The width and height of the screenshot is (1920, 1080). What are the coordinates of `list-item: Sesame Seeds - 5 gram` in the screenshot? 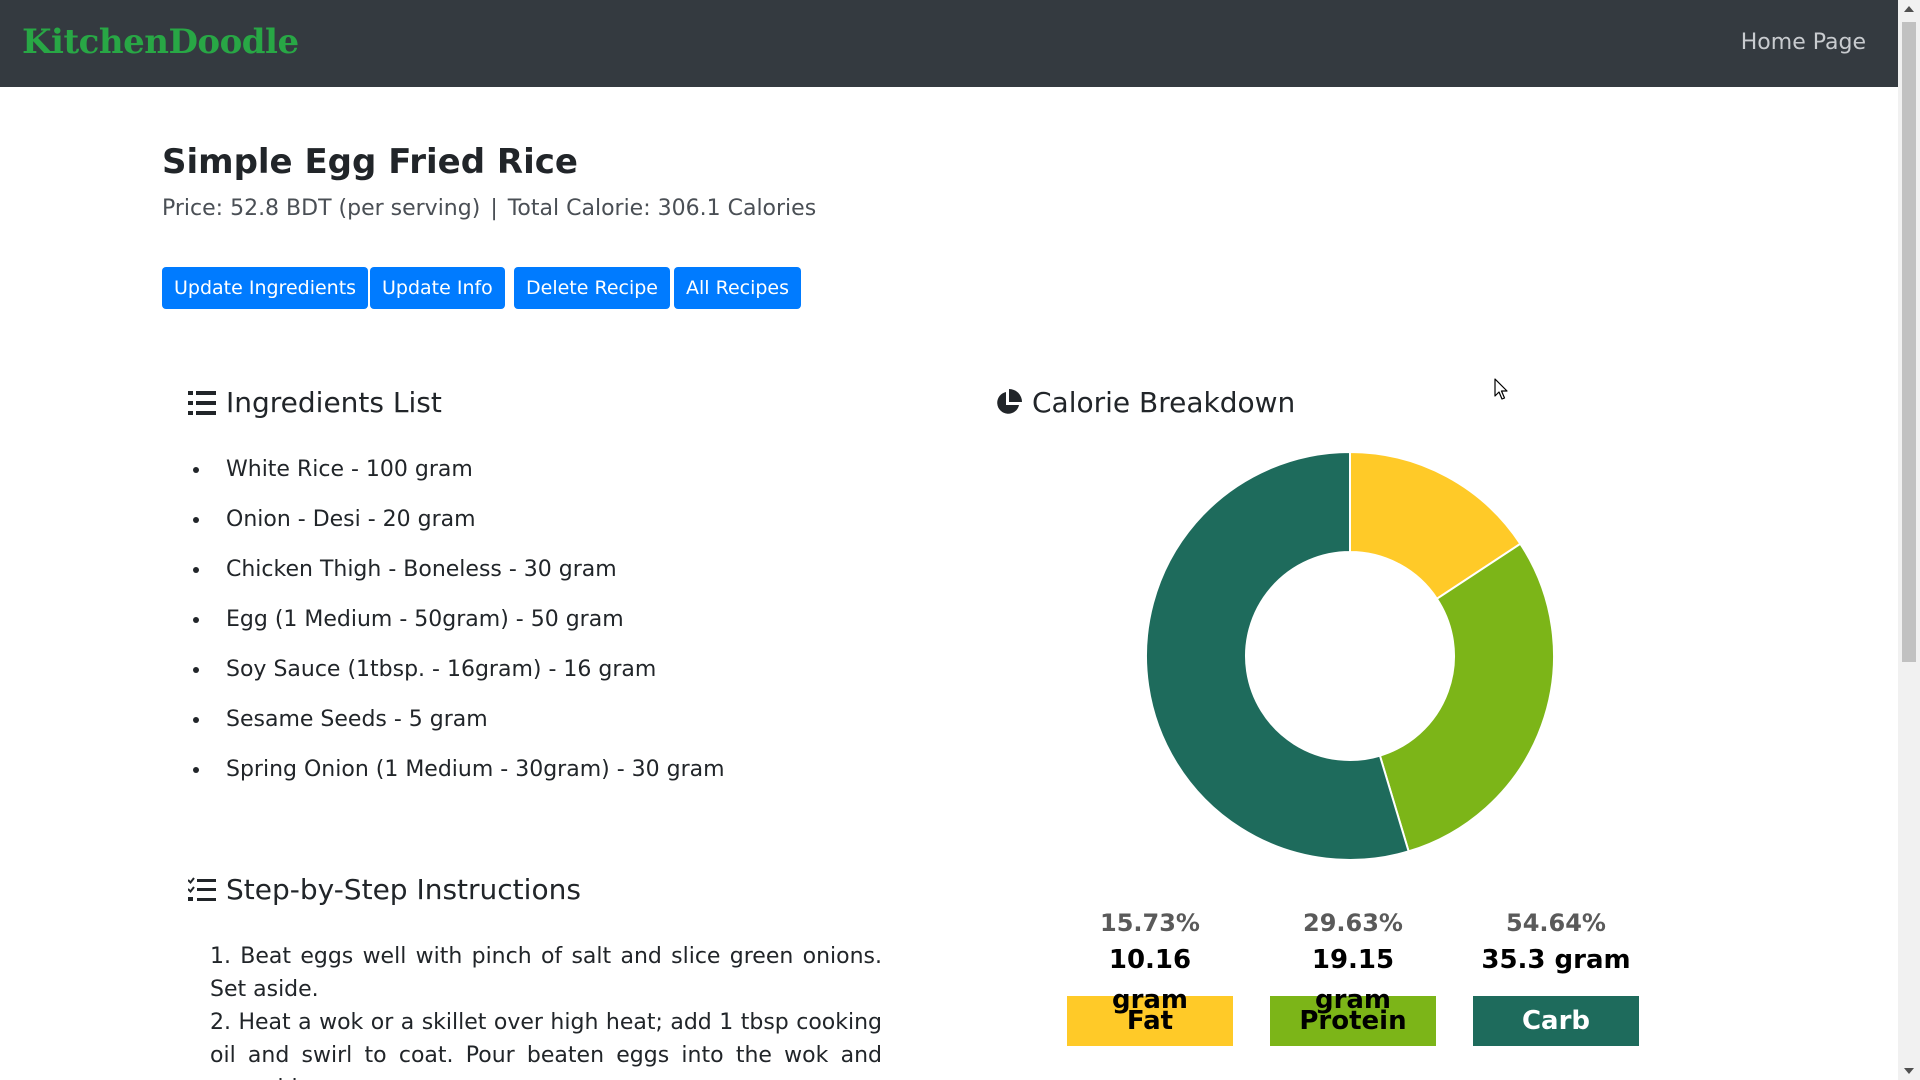 It's located at (468, 725).